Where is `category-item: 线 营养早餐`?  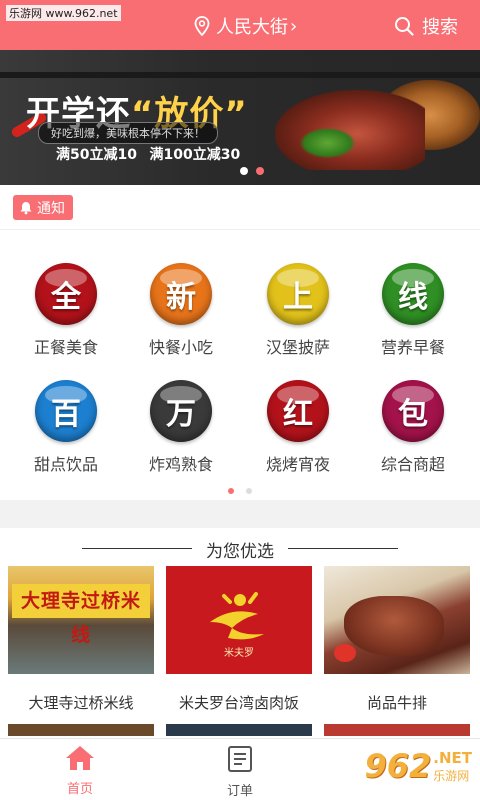
category-item: 线 营养早餐 is located at coordinates (413, 310).